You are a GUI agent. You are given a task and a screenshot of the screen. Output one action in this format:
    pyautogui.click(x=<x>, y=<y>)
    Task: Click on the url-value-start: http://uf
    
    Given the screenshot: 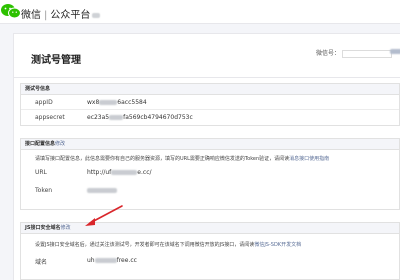 What is the action you would take?
    pyautogui.click(x=99, y=172)
    